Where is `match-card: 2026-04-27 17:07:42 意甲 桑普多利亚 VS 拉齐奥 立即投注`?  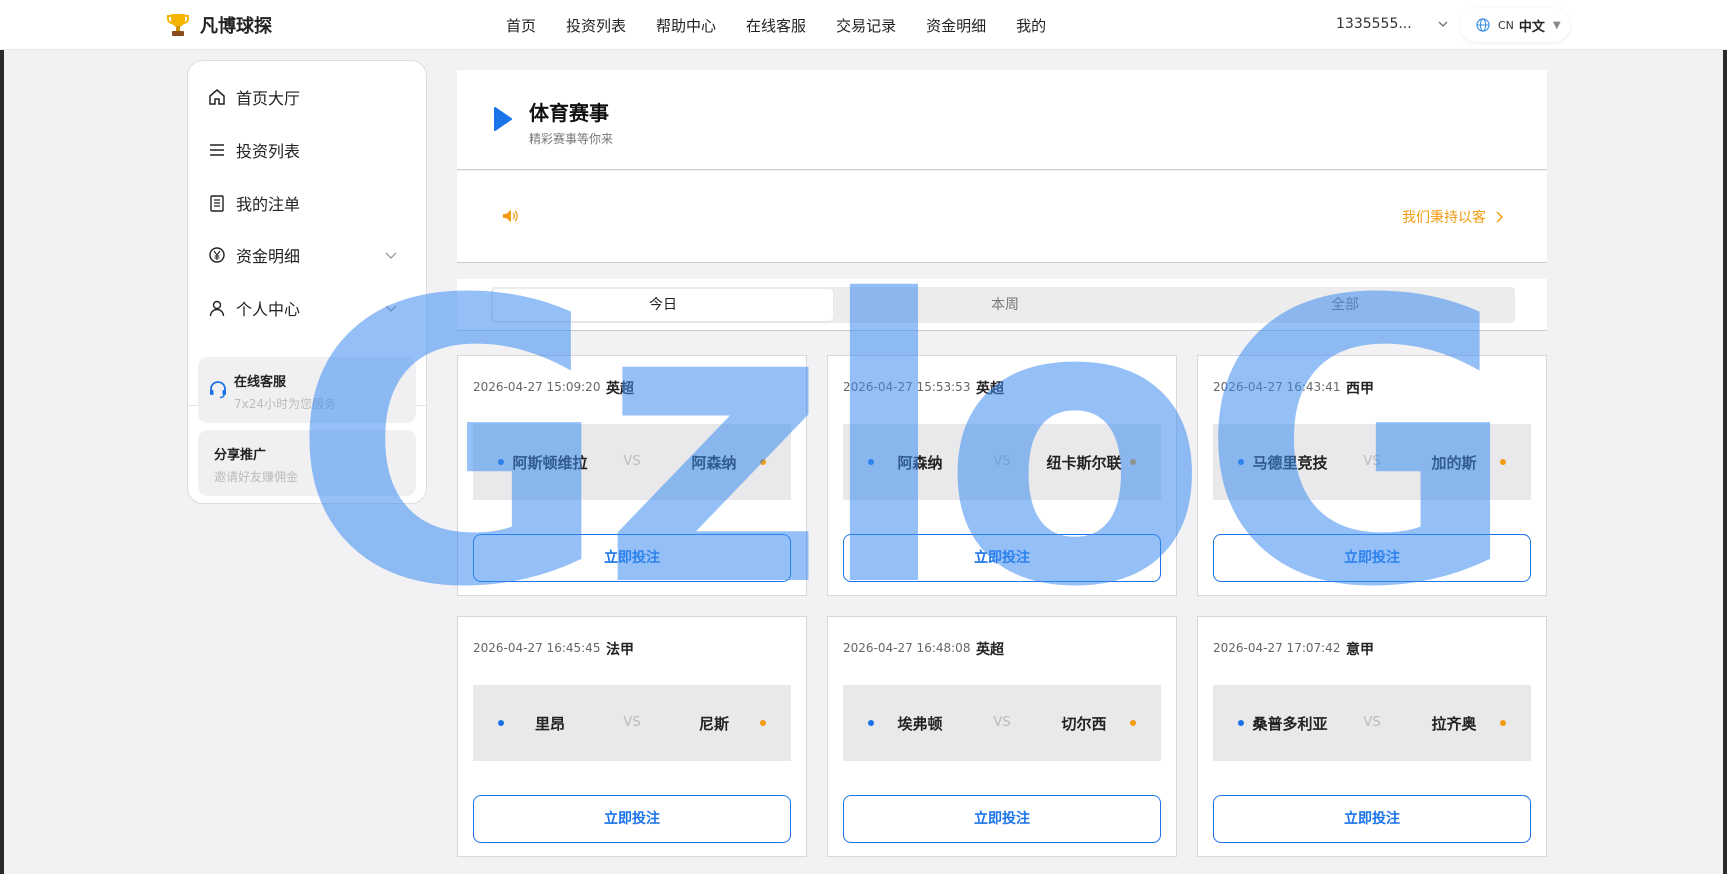
match-card: 2026-04-27 17:07:42 意甲 桑普多利亚 VS 拉齐奥 立即投注 is located at coordinates (1372, 736).